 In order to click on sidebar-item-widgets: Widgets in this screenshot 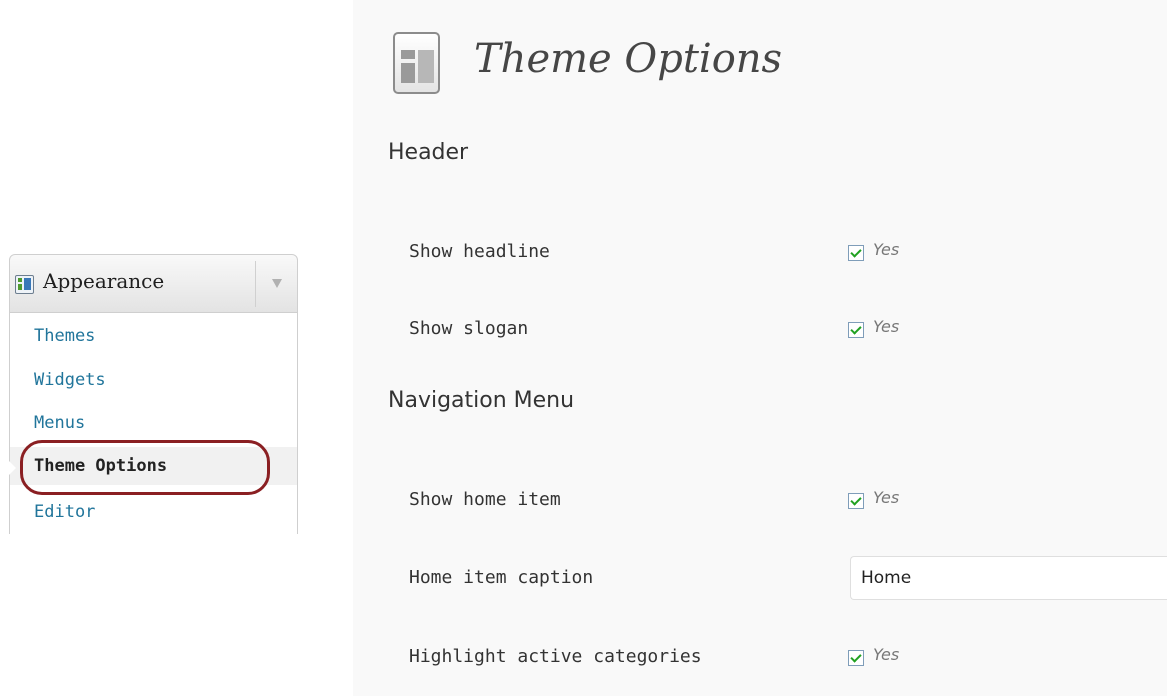, I will do `click(153, 380)`.